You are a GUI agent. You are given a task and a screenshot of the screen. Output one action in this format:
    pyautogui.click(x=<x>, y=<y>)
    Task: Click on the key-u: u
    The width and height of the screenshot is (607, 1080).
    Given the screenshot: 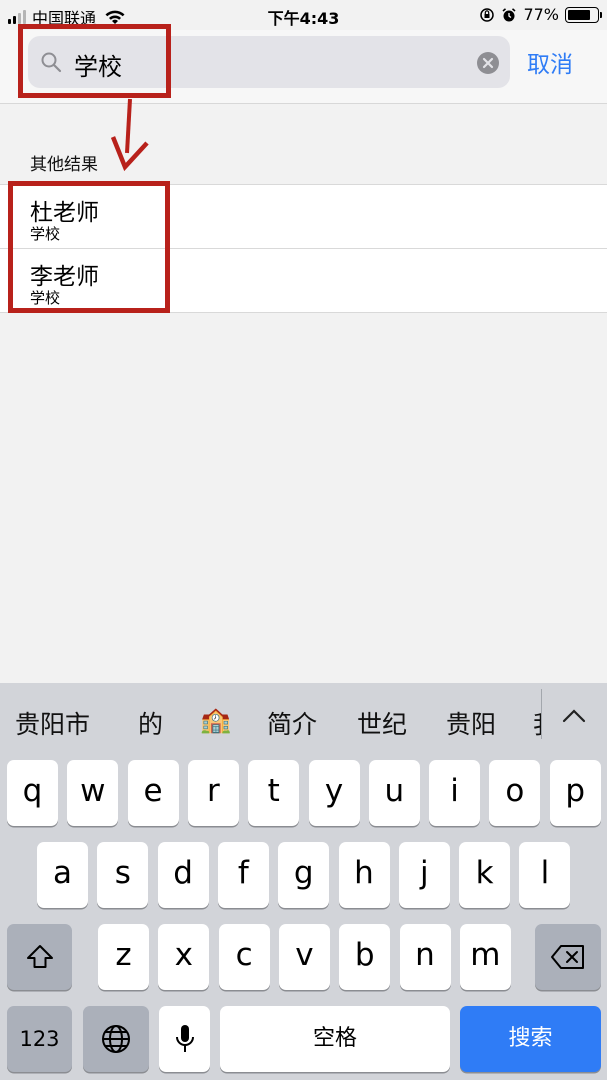 What is the action you would take?
    pyautogui.click(x=394, y=793)
    